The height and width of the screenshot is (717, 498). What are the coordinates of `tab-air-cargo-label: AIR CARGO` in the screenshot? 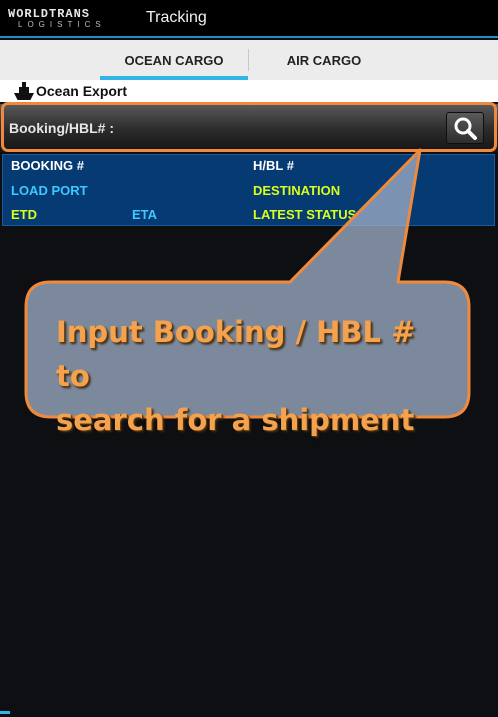 It's located at (324, 60).